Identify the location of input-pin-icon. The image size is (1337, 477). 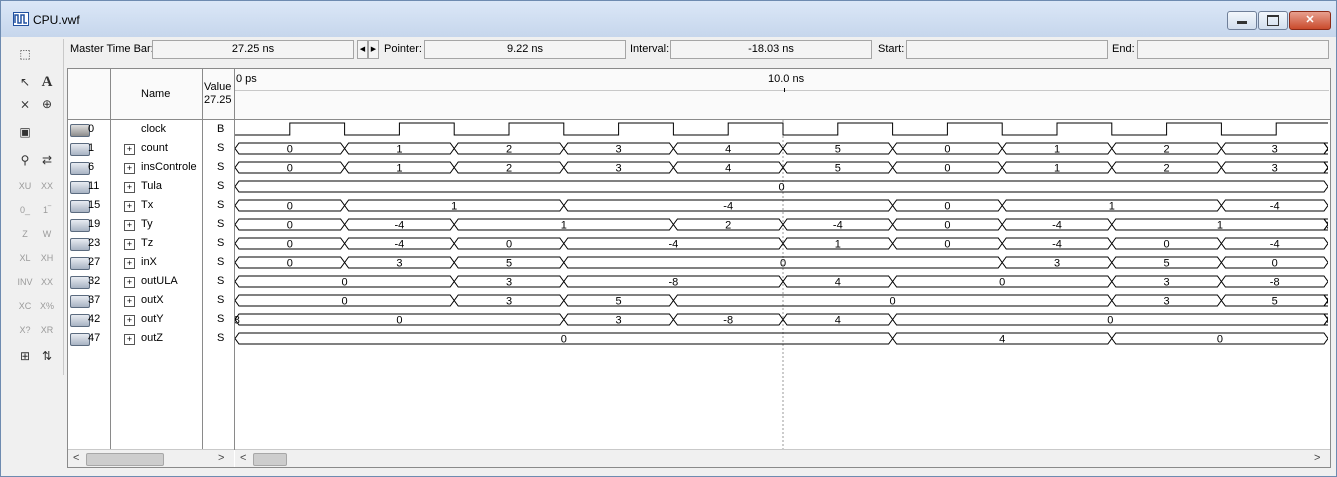
(80, 130).